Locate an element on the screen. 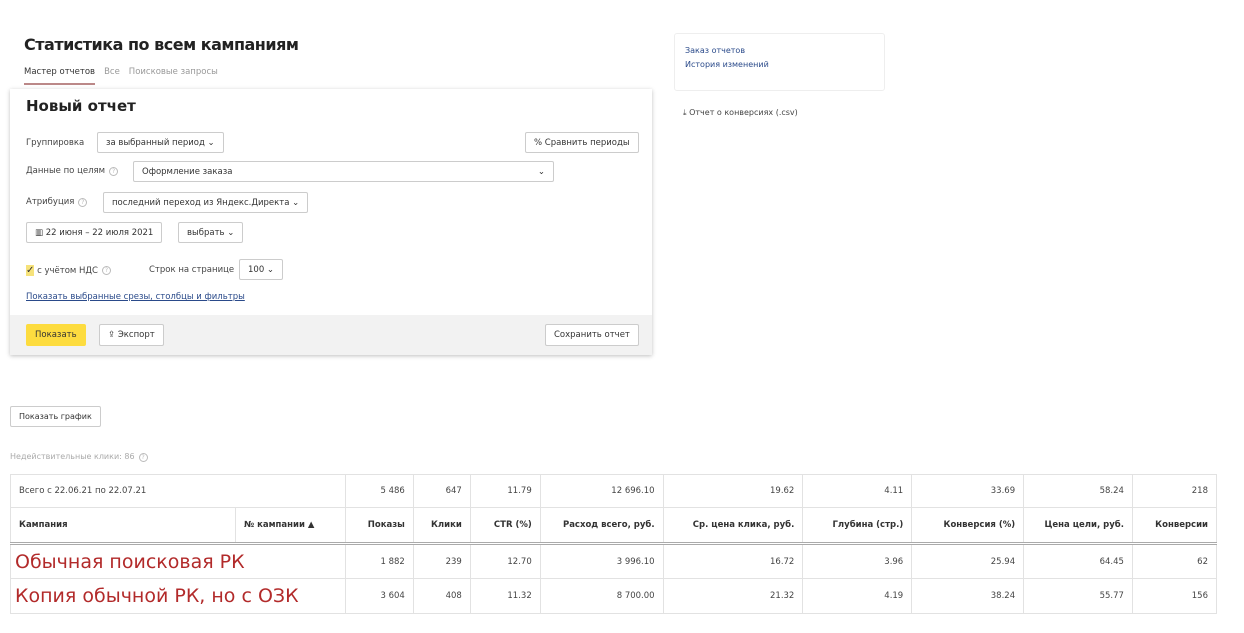  cell: 33.69 is located at coordinates (968, 491).